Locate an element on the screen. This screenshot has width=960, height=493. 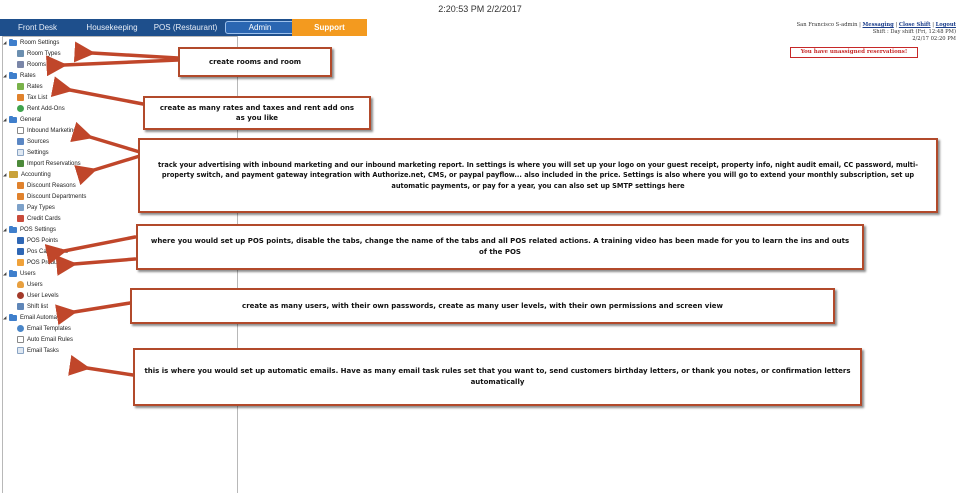
sidebar-group-users: ◢ Users is located at coordinates (19, 273).